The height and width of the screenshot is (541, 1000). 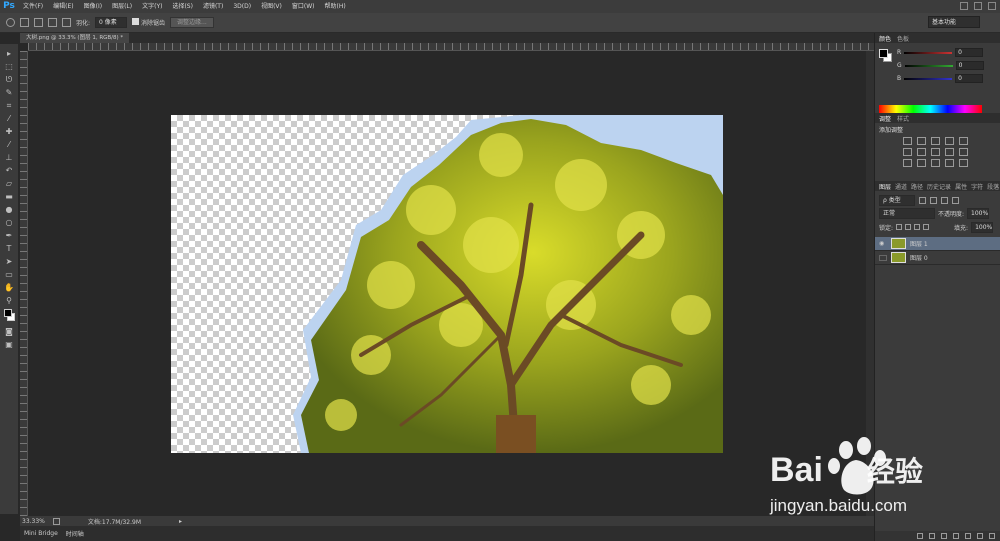 What do you see at coordinates (9, 248) in the screenshot?
I see `type-tool-icon: T` at bounding box center [9, 248].